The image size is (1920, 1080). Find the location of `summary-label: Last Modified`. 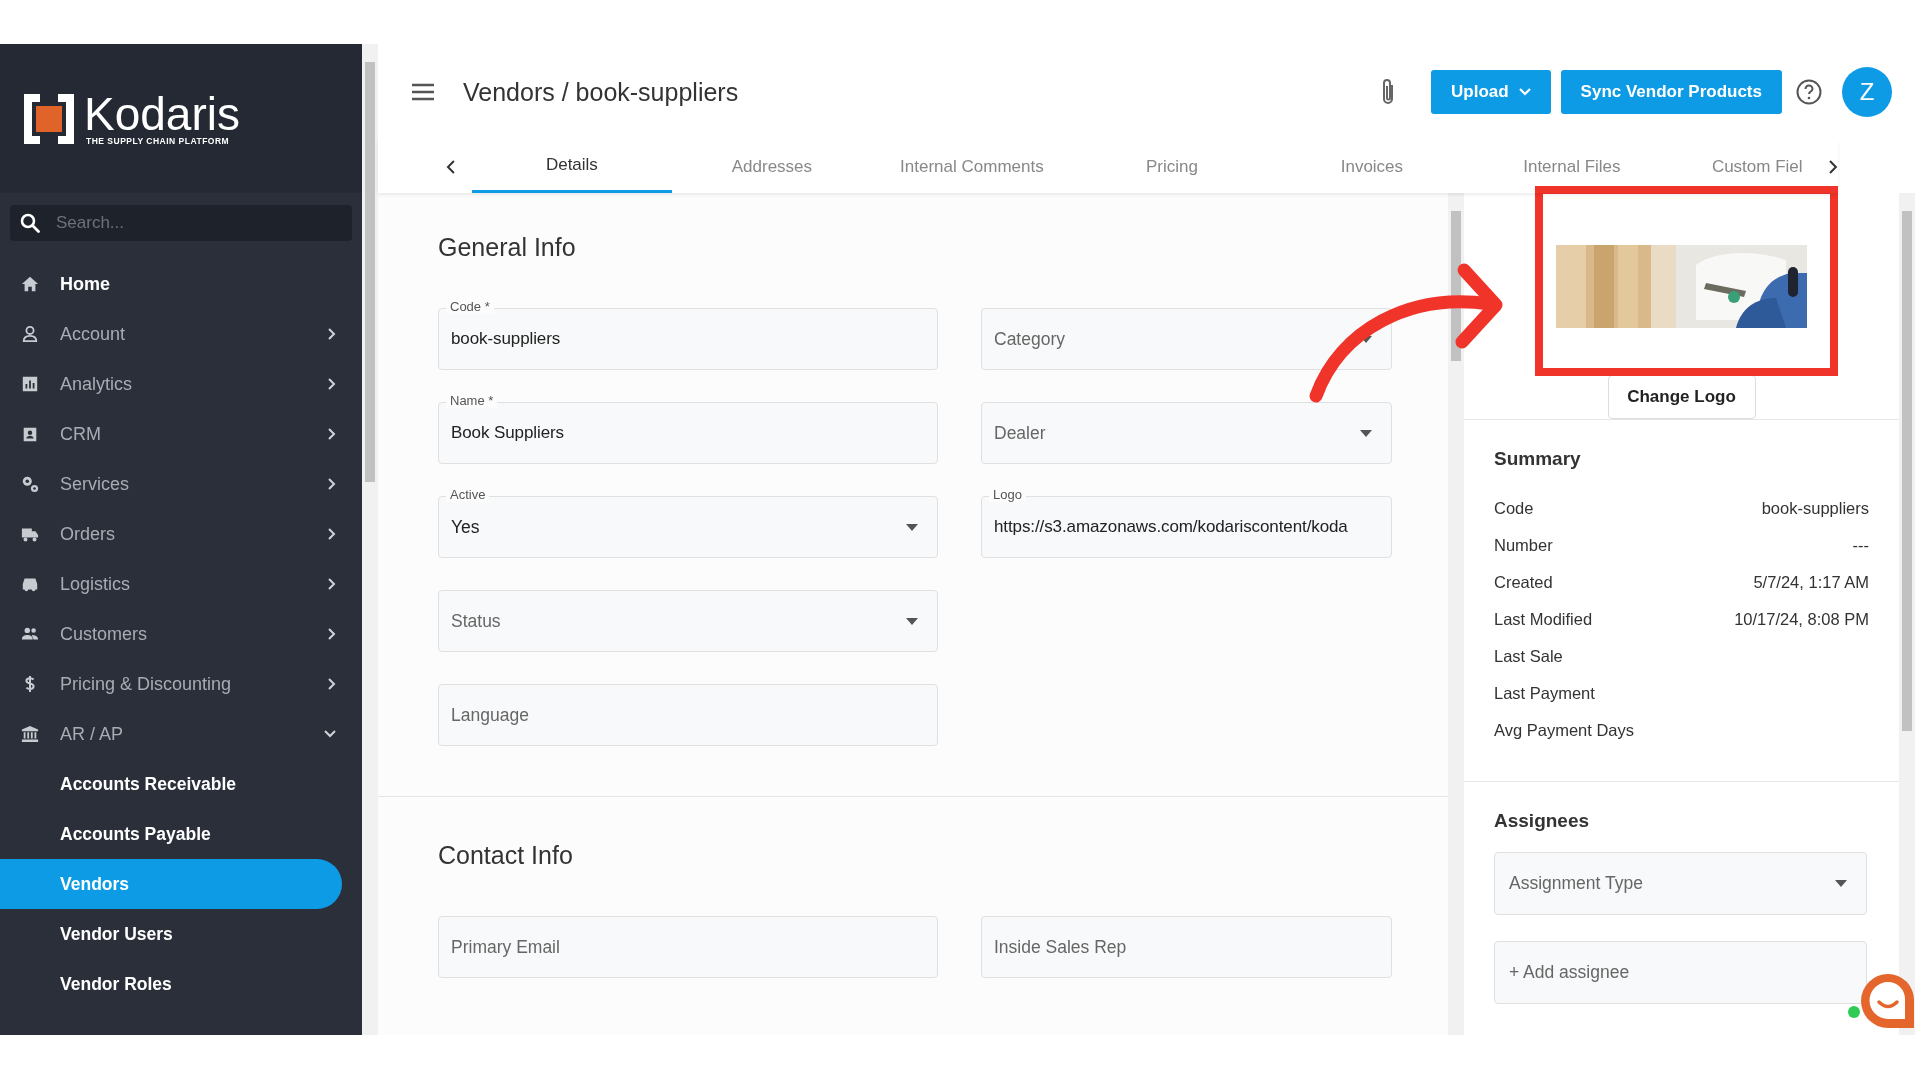

summary-label: Last Modified is located at coordinates (1543, 619).